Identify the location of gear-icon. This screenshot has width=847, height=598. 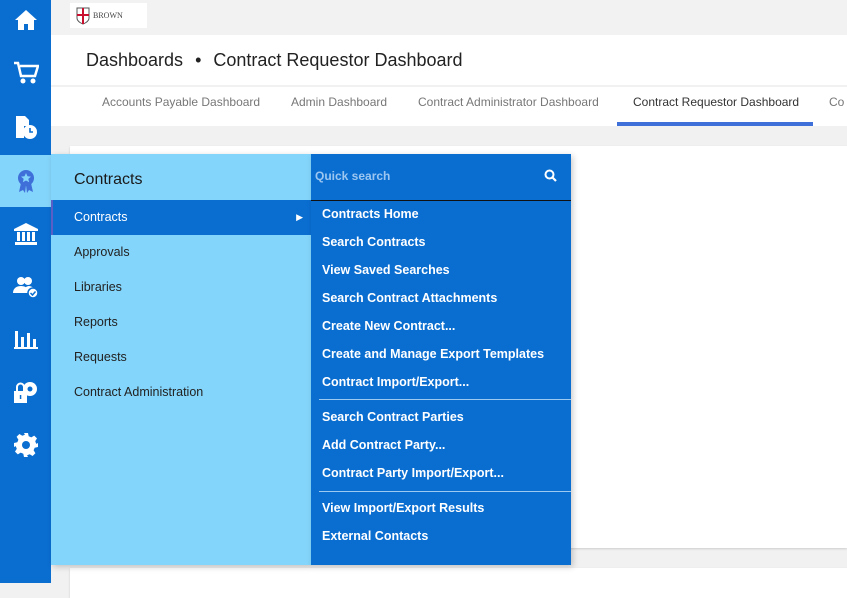
(25, 445).